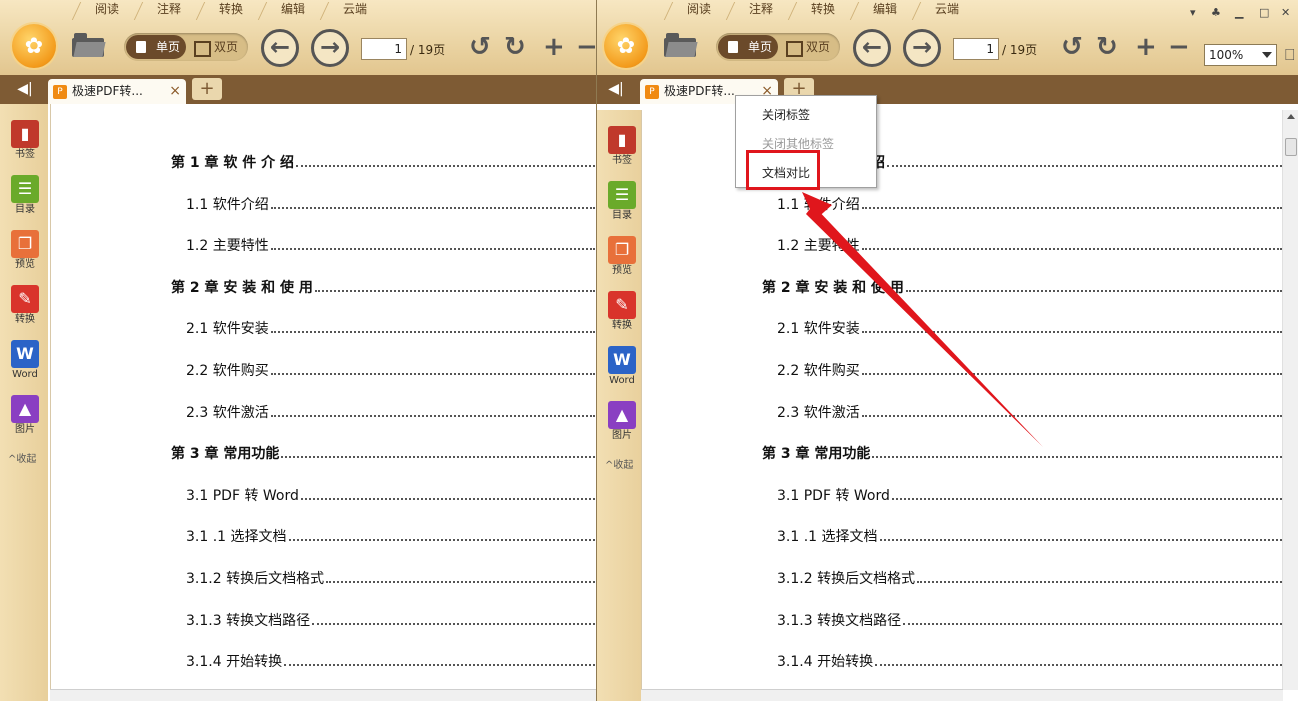 The width and height of the screenshot is (1298, 701). Describe the element at coordinates (1290, 400) in the screenshot. I see `vertical-scrollbar` at that location.